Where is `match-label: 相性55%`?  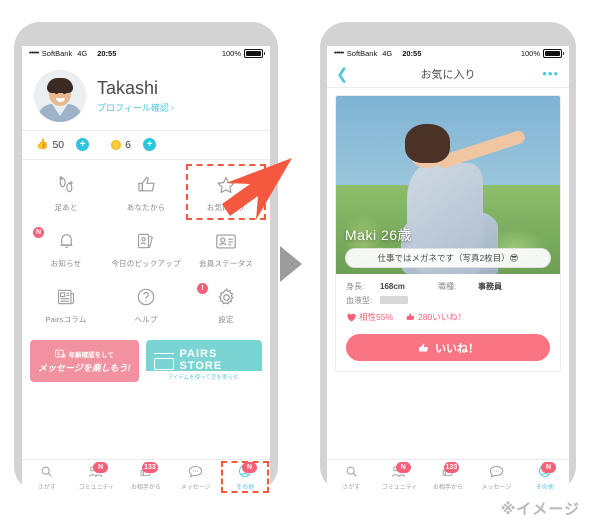 match-label: 相性55% is located at coordinates (376, 317).